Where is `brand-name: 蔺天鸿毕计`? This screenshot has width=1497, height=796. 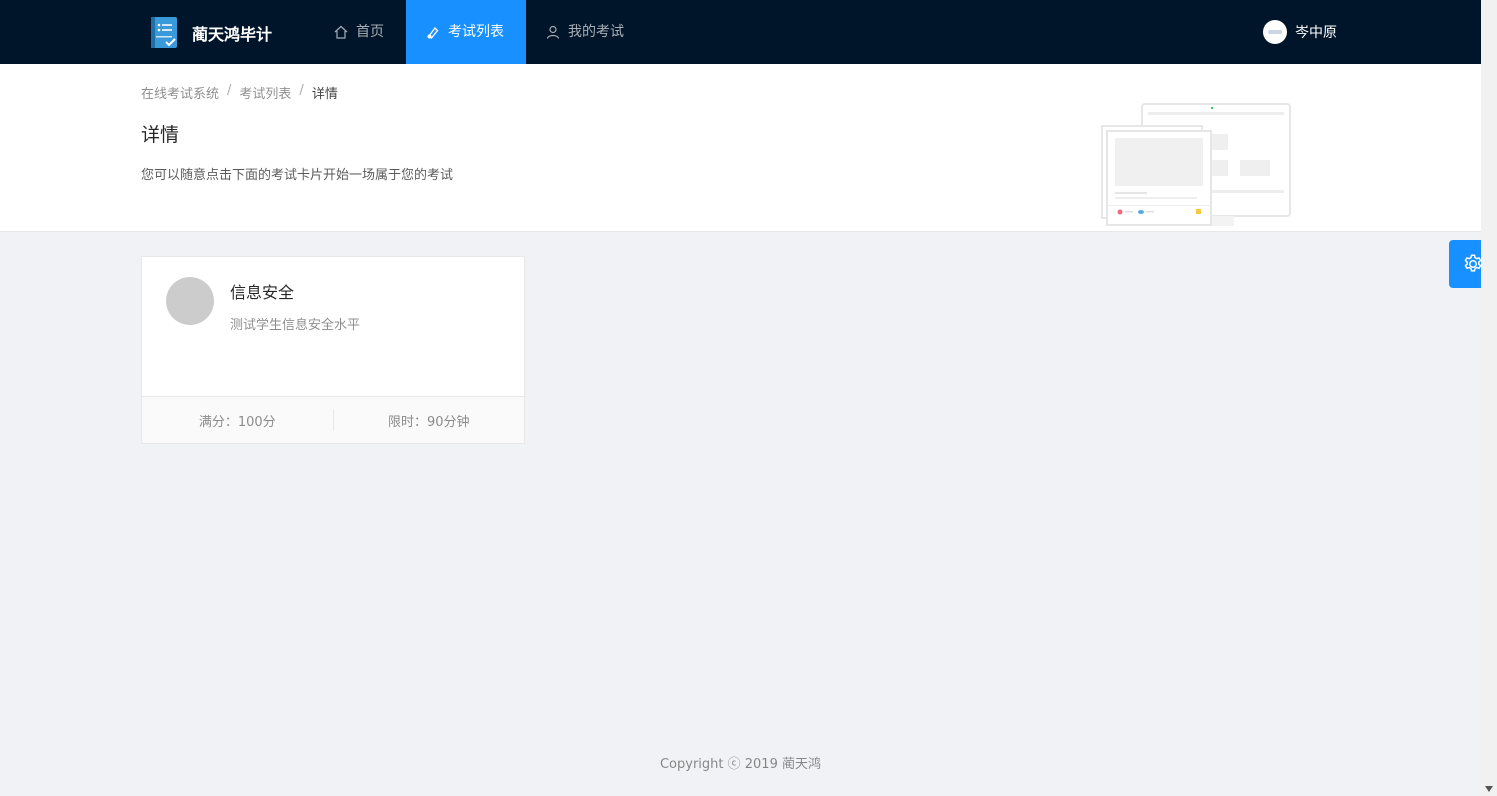
brand-name: 蔺天鸿毕计 is located at coordinates (232, 33).